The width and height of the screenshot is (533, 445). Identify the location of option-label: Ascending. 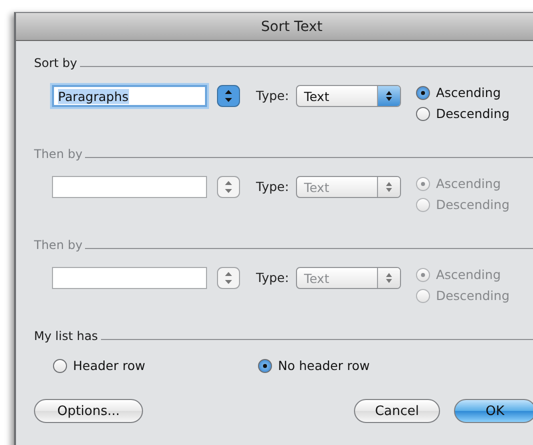
(468, 92).